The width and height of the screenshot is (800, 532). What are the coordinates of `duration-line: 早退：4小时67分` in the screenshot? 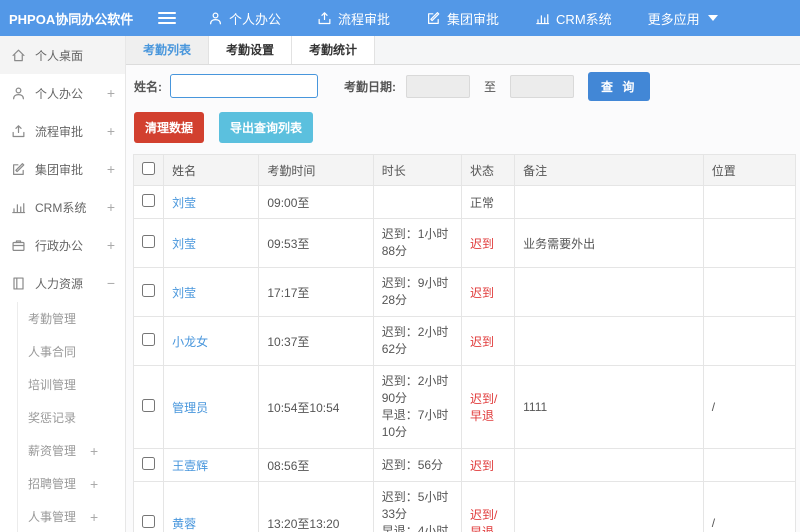 It's located at (415, 528).